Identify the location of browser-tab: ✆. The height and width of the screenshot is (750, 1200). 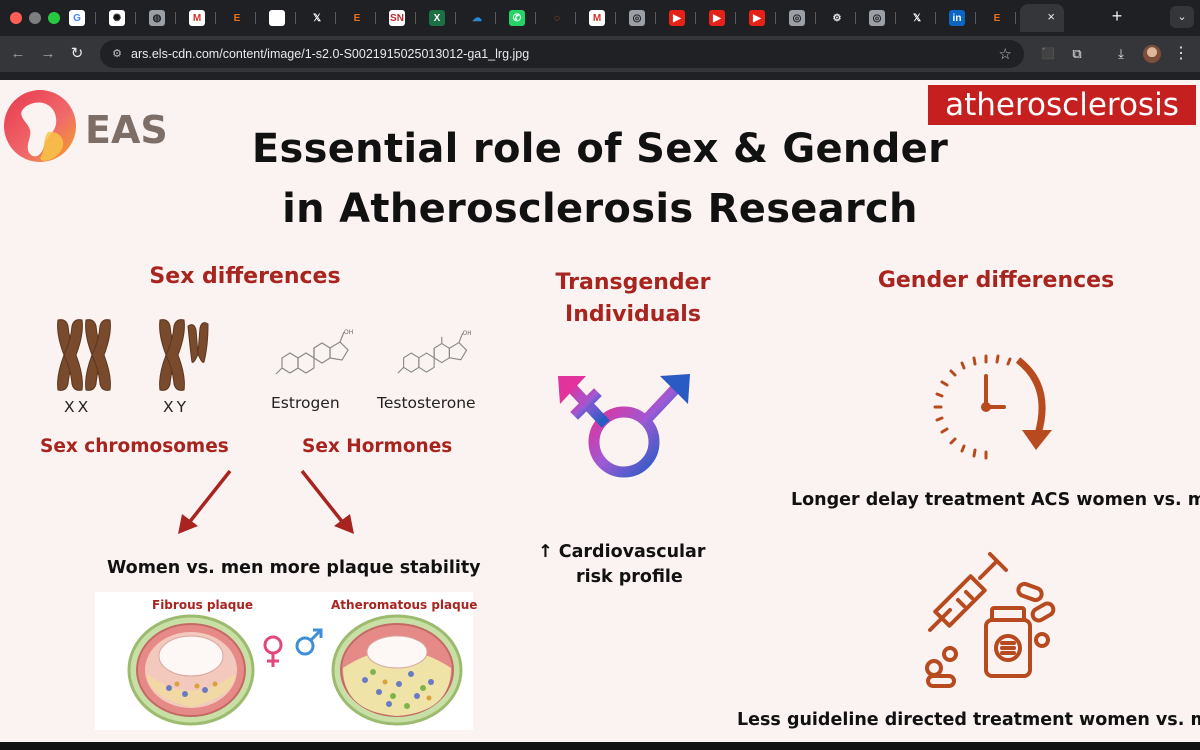
(520, 18).